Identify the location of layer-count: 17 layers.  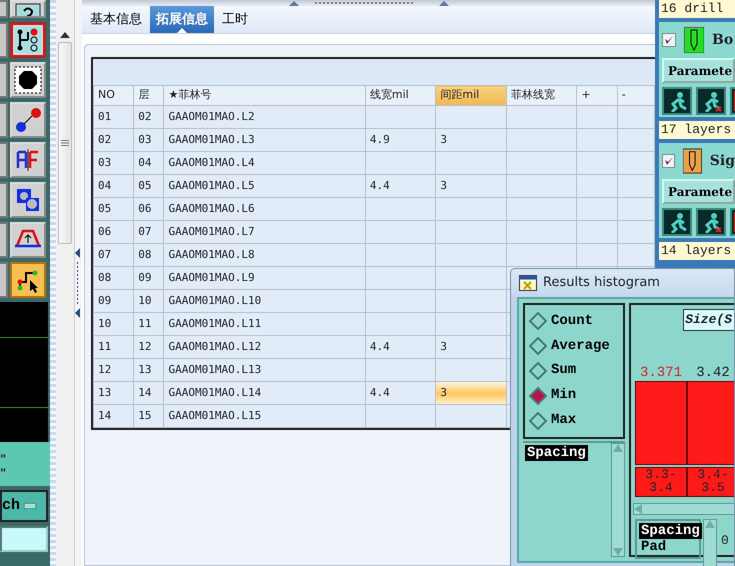
(697, 130).